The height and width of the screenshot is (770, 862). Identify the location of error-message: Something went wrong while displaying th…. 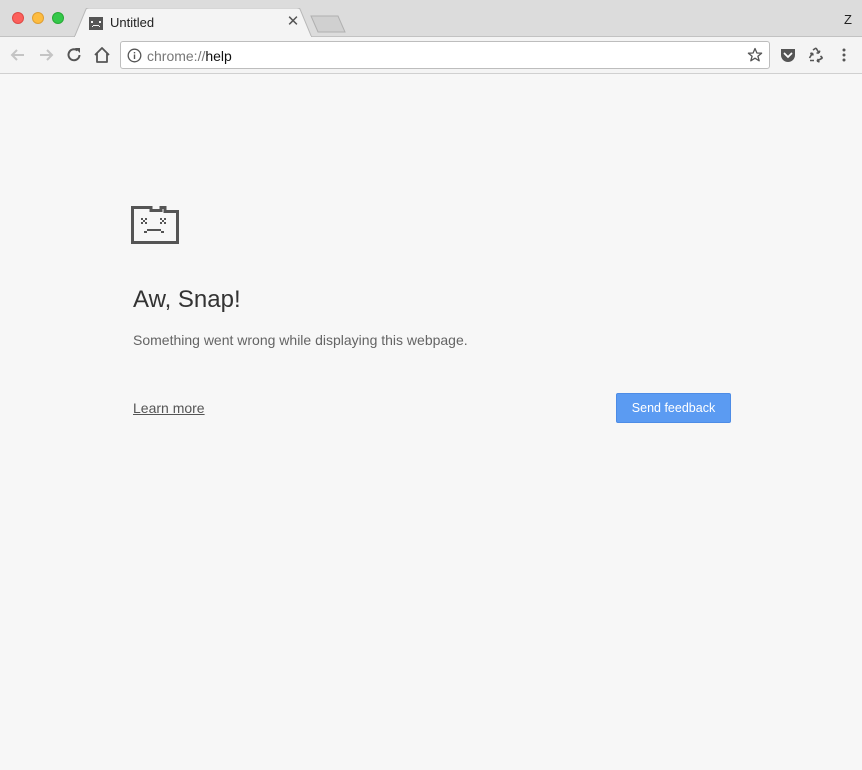
(300, 340).